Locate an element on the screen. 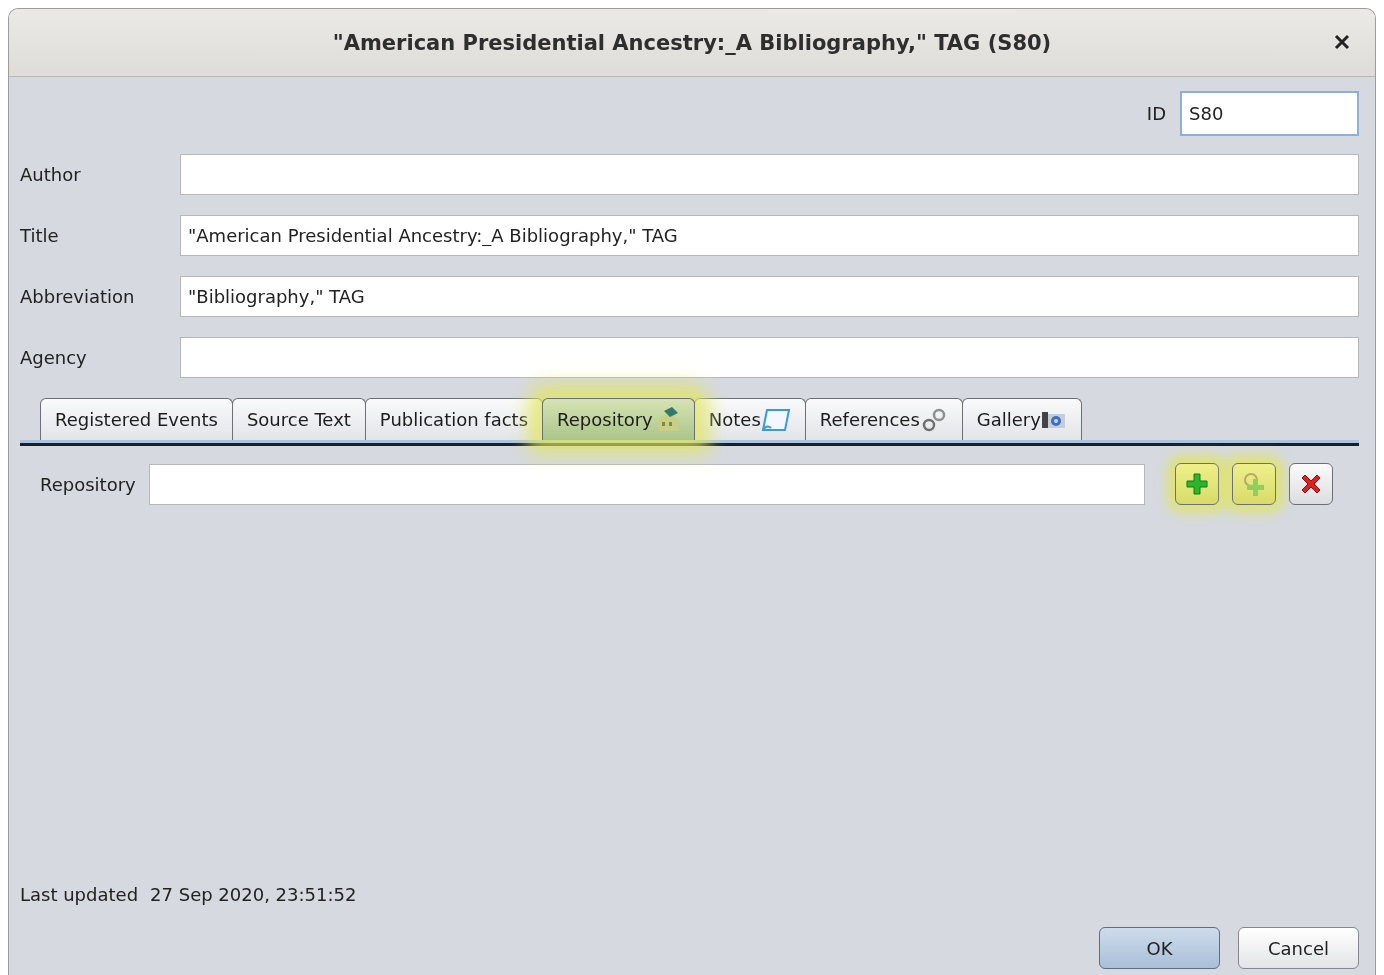 This screenshot has height=975, width=1384. tab: Source Text is located at coordinates (298, 419).